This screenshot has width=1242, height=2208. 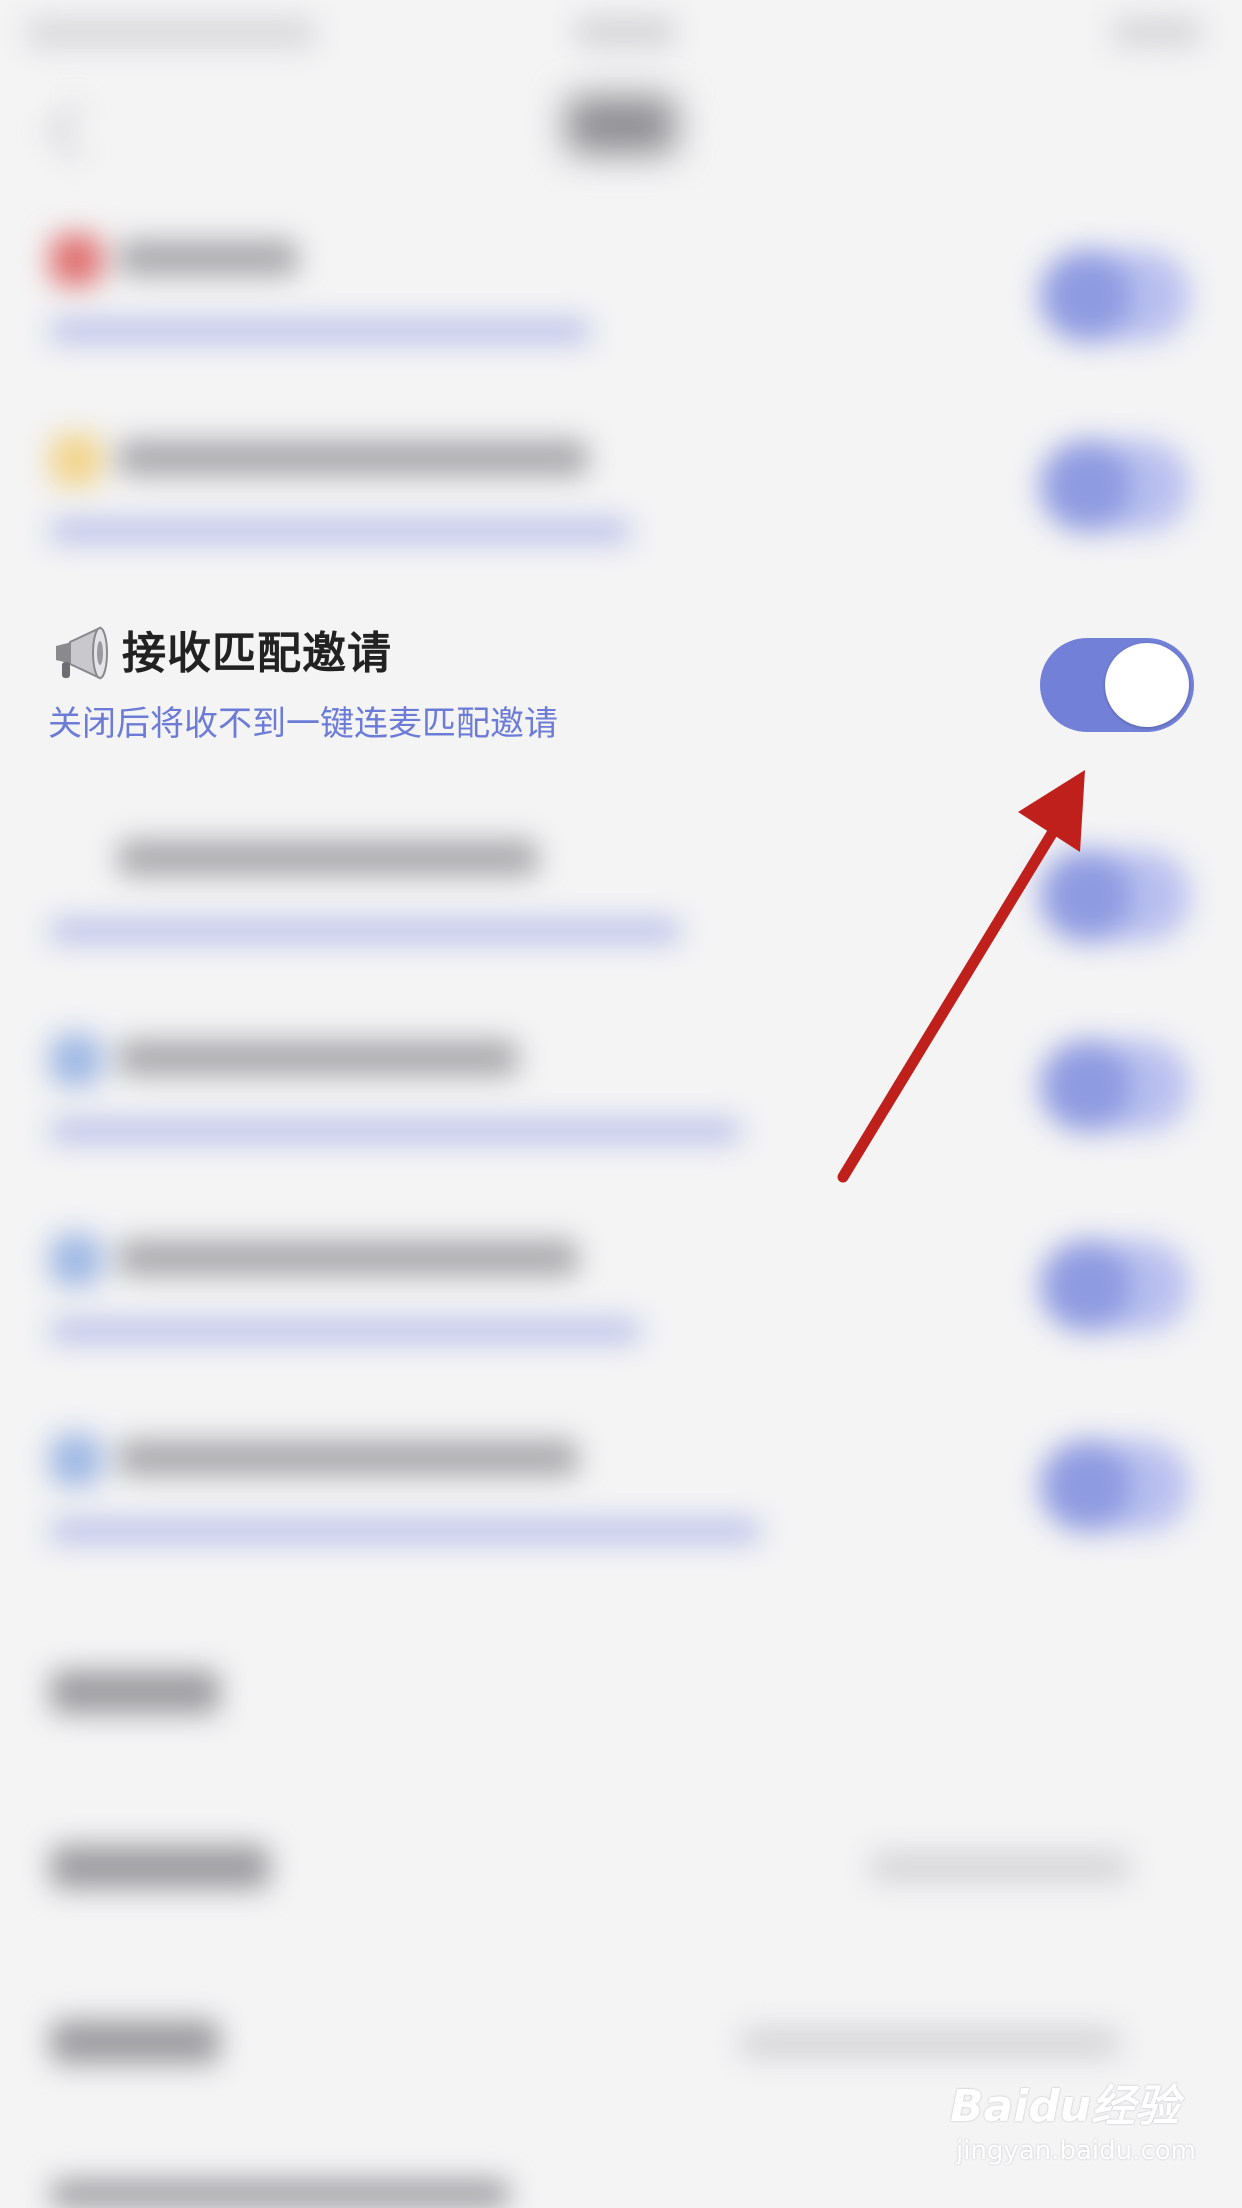 What do you see at coordinates (961, 976) in the screenshot?
I see `red-arrow` at bounding box center [961, 976].